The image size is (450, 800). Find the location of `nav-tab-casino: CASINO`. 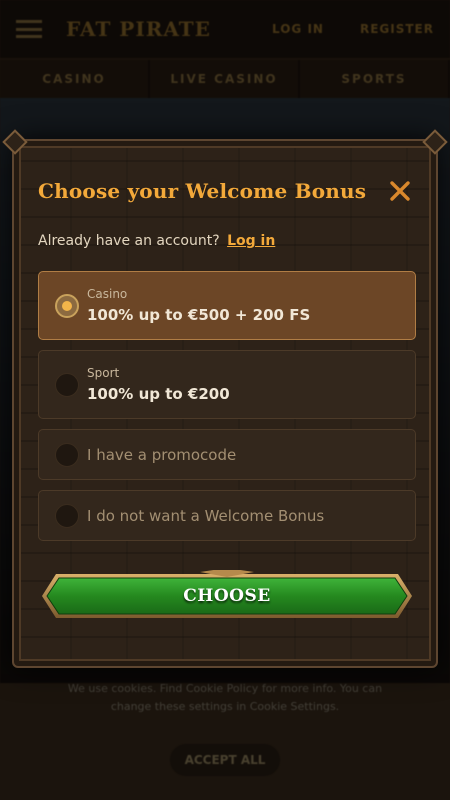

nav-tab-casino: CASINO is located at coordinates (75, 79).